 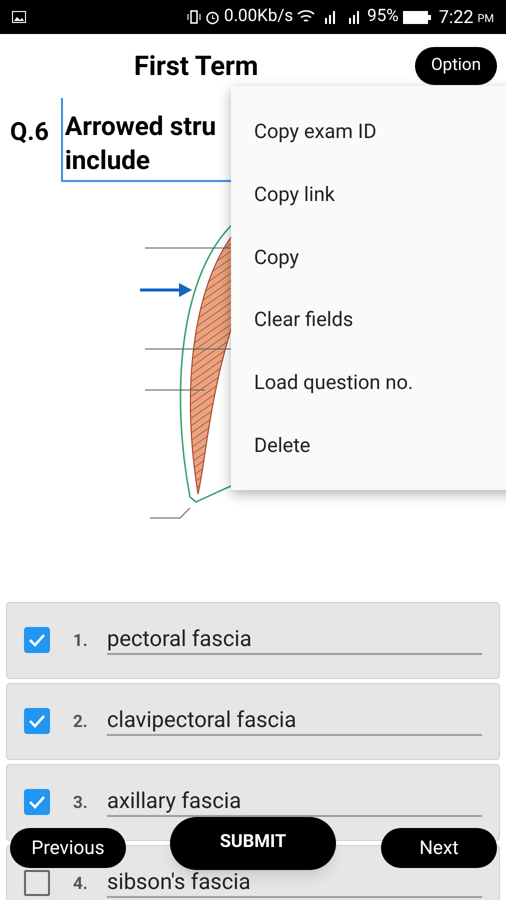 I want to click on answer-field: pectoral fascia, so click(x=294, y=642).